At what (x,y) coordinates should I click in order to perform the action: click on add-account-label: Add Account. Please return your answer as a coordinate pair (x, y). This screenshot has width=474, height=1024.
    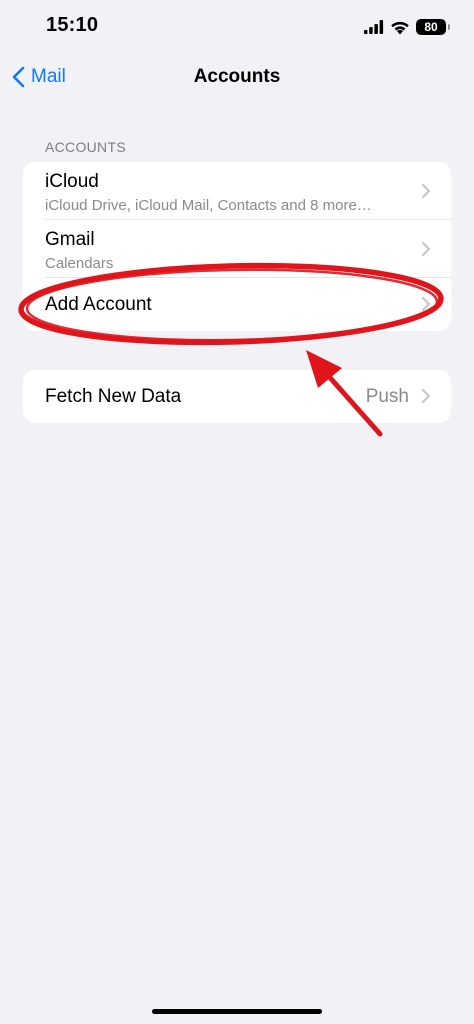
    Looking at the image, I should click on (98, 304).